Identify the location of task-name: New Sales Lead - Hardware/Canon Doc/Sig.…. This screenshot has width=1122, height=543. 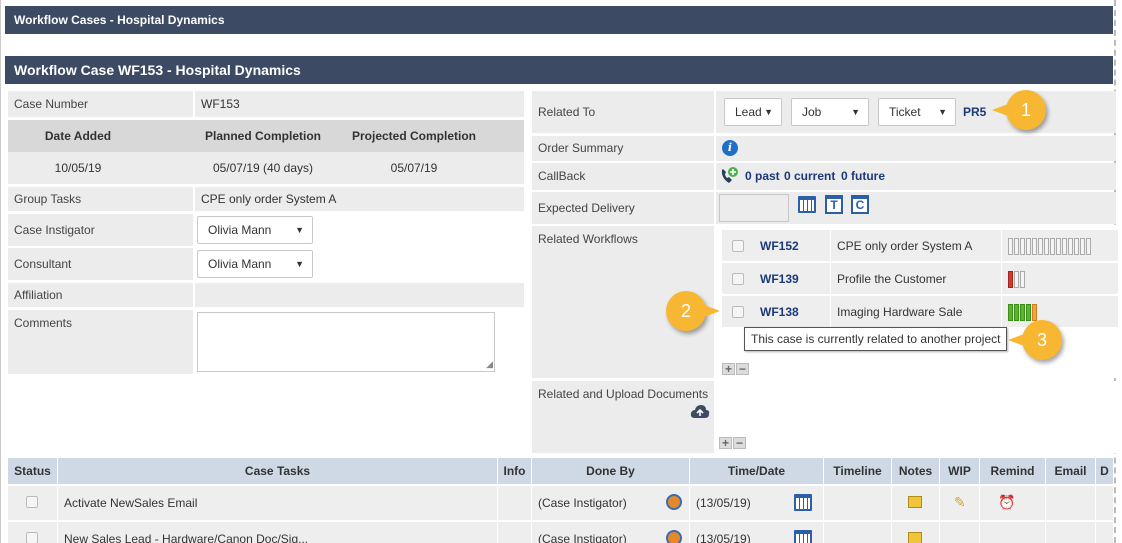
(278, 532).